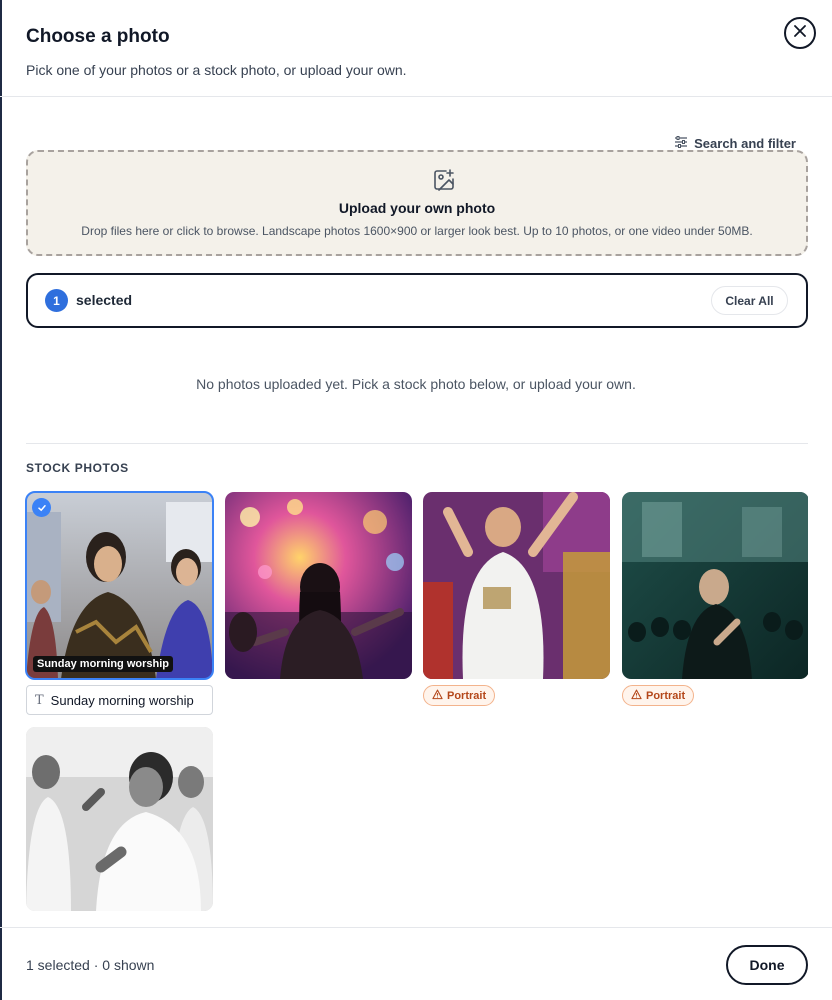  Describe the element at coordinates (417, 208) in the screenshot. I see `upload-title: Upload your own photo` at that location.